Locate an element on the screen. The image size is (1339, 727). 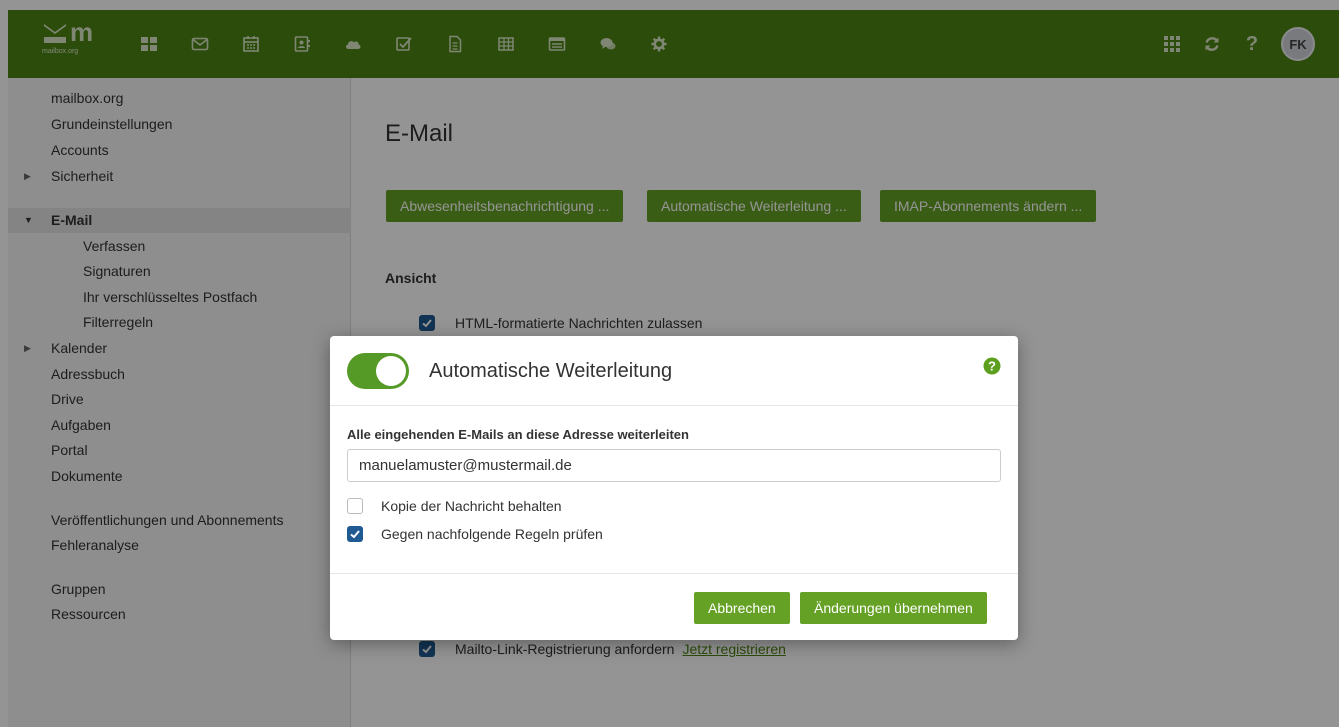
dialog-header: Automatische Weiterleitung ? is located at coordinates (674, 371).